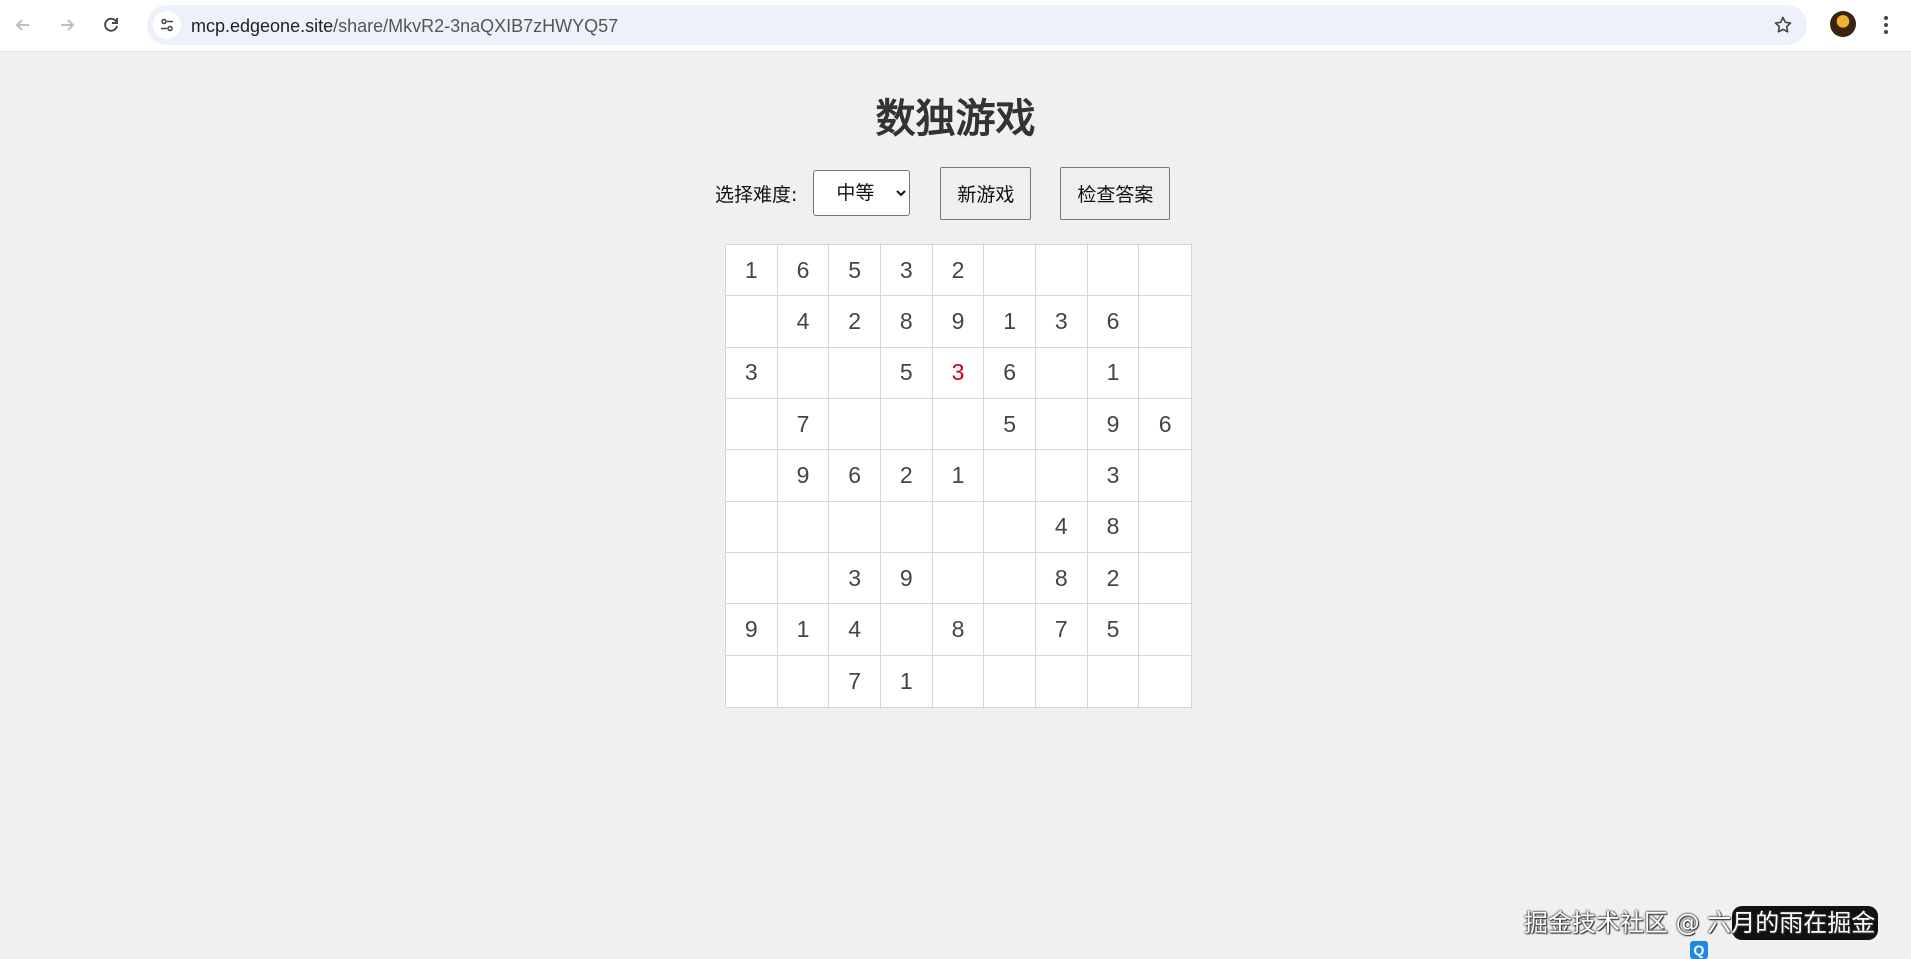 The height and width of the screenshot is (959, 1911). What do you see at coordinates (476, 26) in the screenshot?
I see `url-path: /share/MkvR2-3naQXIB7zHWYQ57` at bounding box center [476, 26].